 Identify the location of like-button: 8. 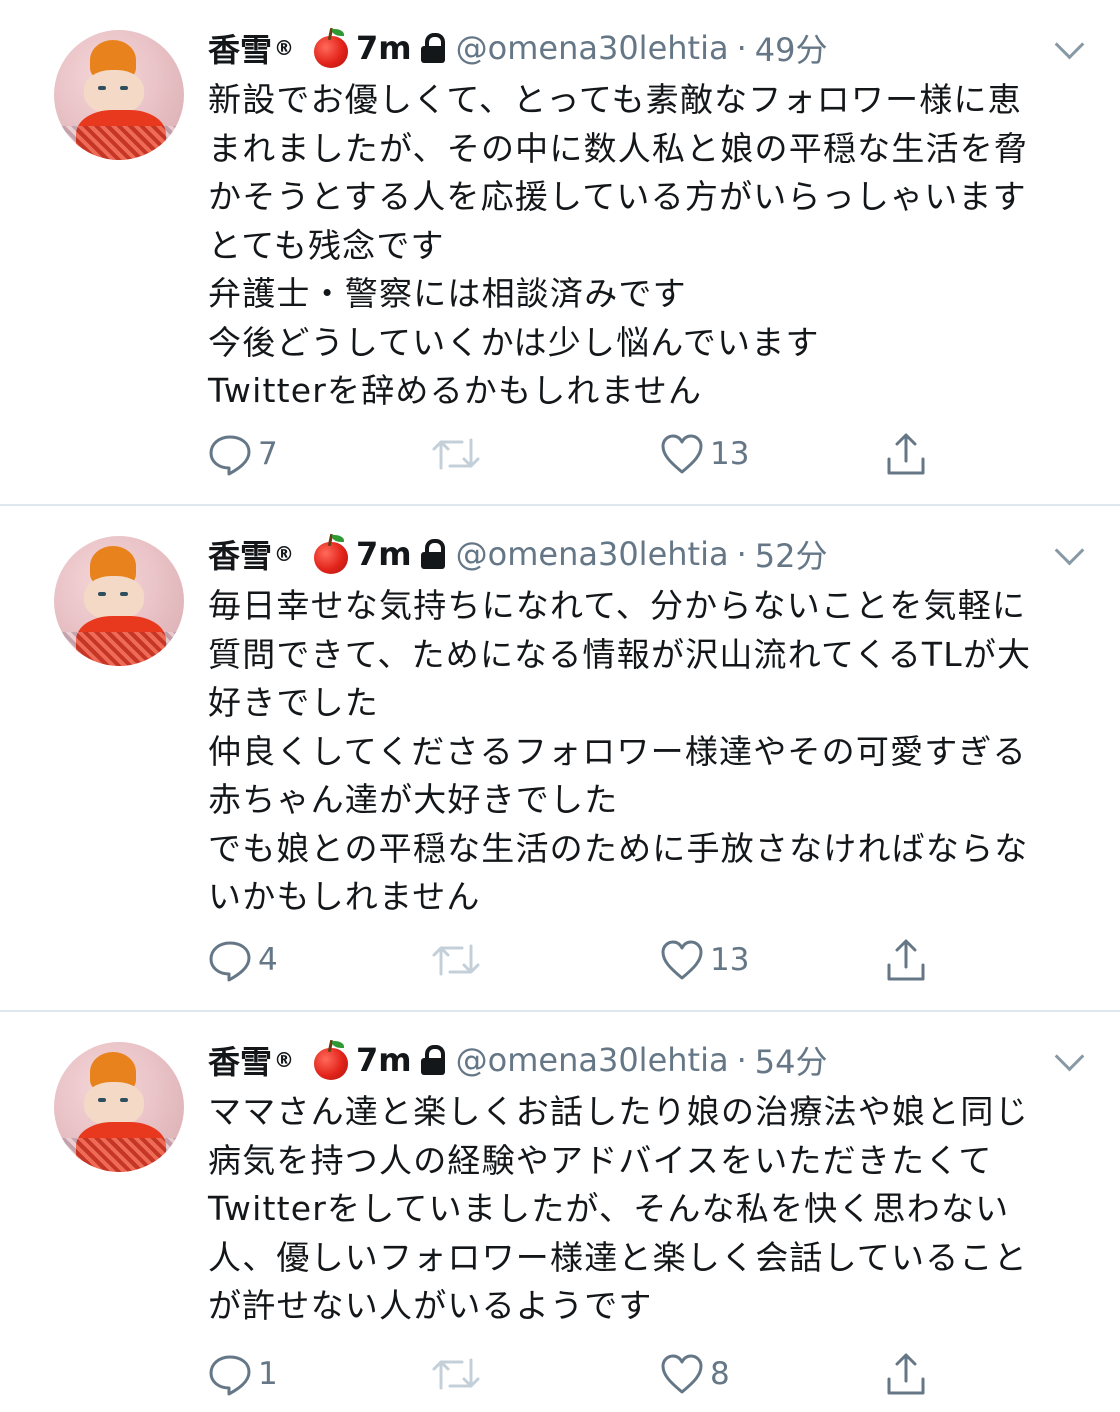
(695, 1374).